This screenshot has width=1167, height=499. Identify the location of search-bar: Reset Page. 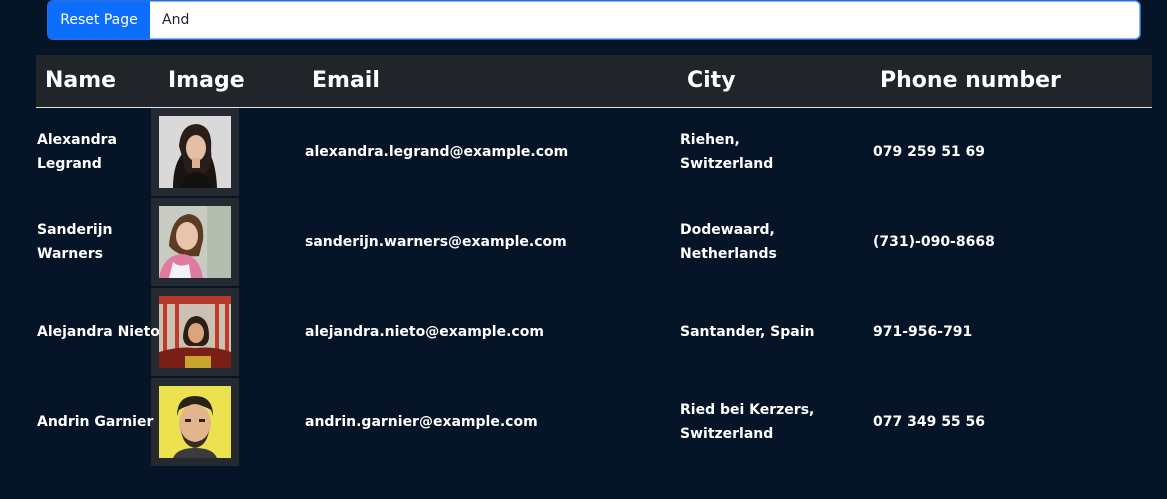
(594, 20).